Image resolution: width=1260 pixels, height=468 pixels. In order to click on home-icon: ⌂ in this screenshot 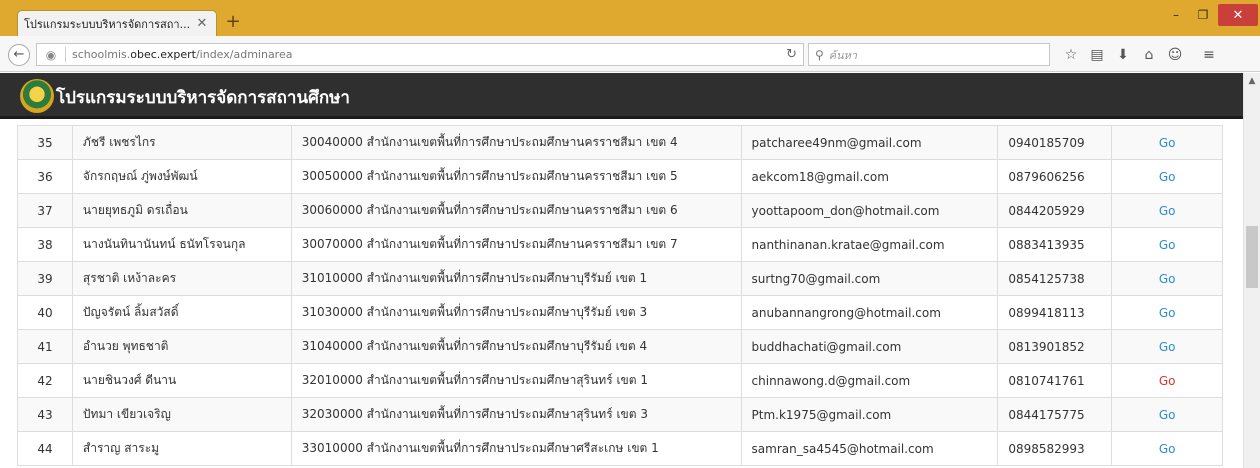, I will do `click(1149, 55)`.